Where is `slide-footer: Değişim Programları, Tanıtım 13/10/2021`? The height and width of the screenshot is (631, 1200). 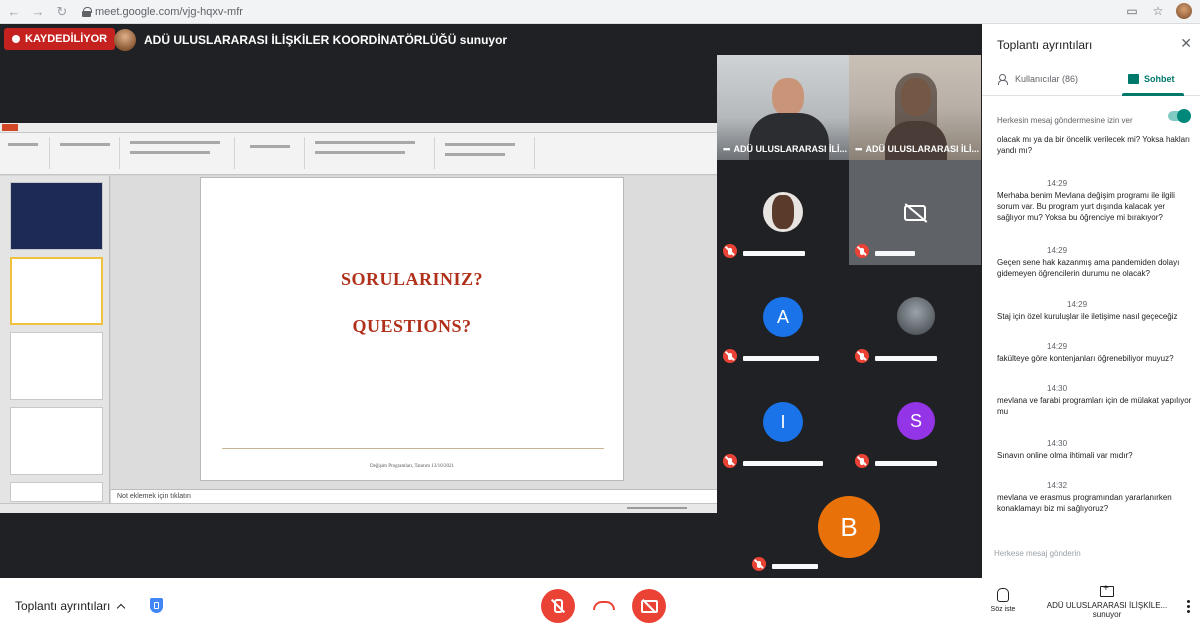 slide-footer: Değişim Programları, Tanıtım 13/10/2021 is located at coordinates (412, 466).